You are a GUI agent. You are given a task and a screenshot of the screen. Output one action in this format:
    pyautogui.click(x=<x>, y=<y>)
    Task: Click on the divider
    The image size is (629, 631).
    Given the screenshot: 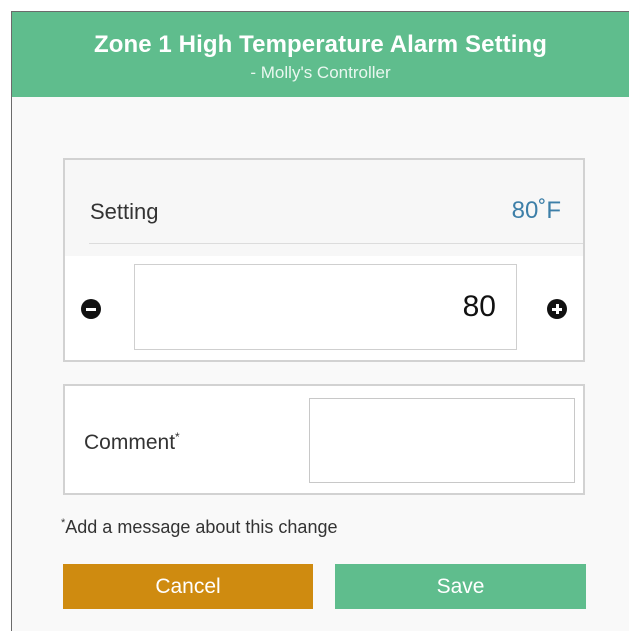 What is the action you would take?
    pyautogui.click(x=336, y=243)
    